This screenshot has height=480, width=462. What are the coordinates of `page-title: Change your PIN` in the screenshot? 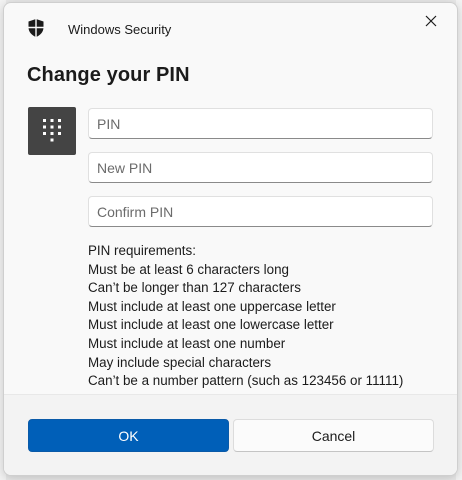 It's located at (108, 75).